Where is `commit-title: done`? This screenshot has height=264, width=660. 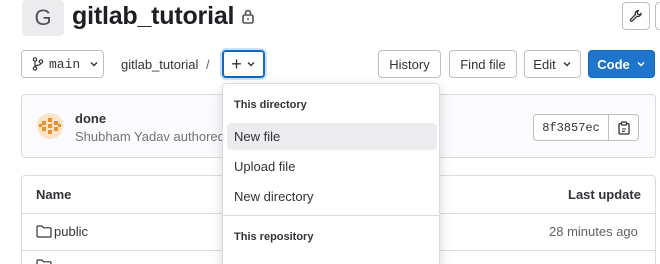
commit-title: done is located at coordinates (90, 118).